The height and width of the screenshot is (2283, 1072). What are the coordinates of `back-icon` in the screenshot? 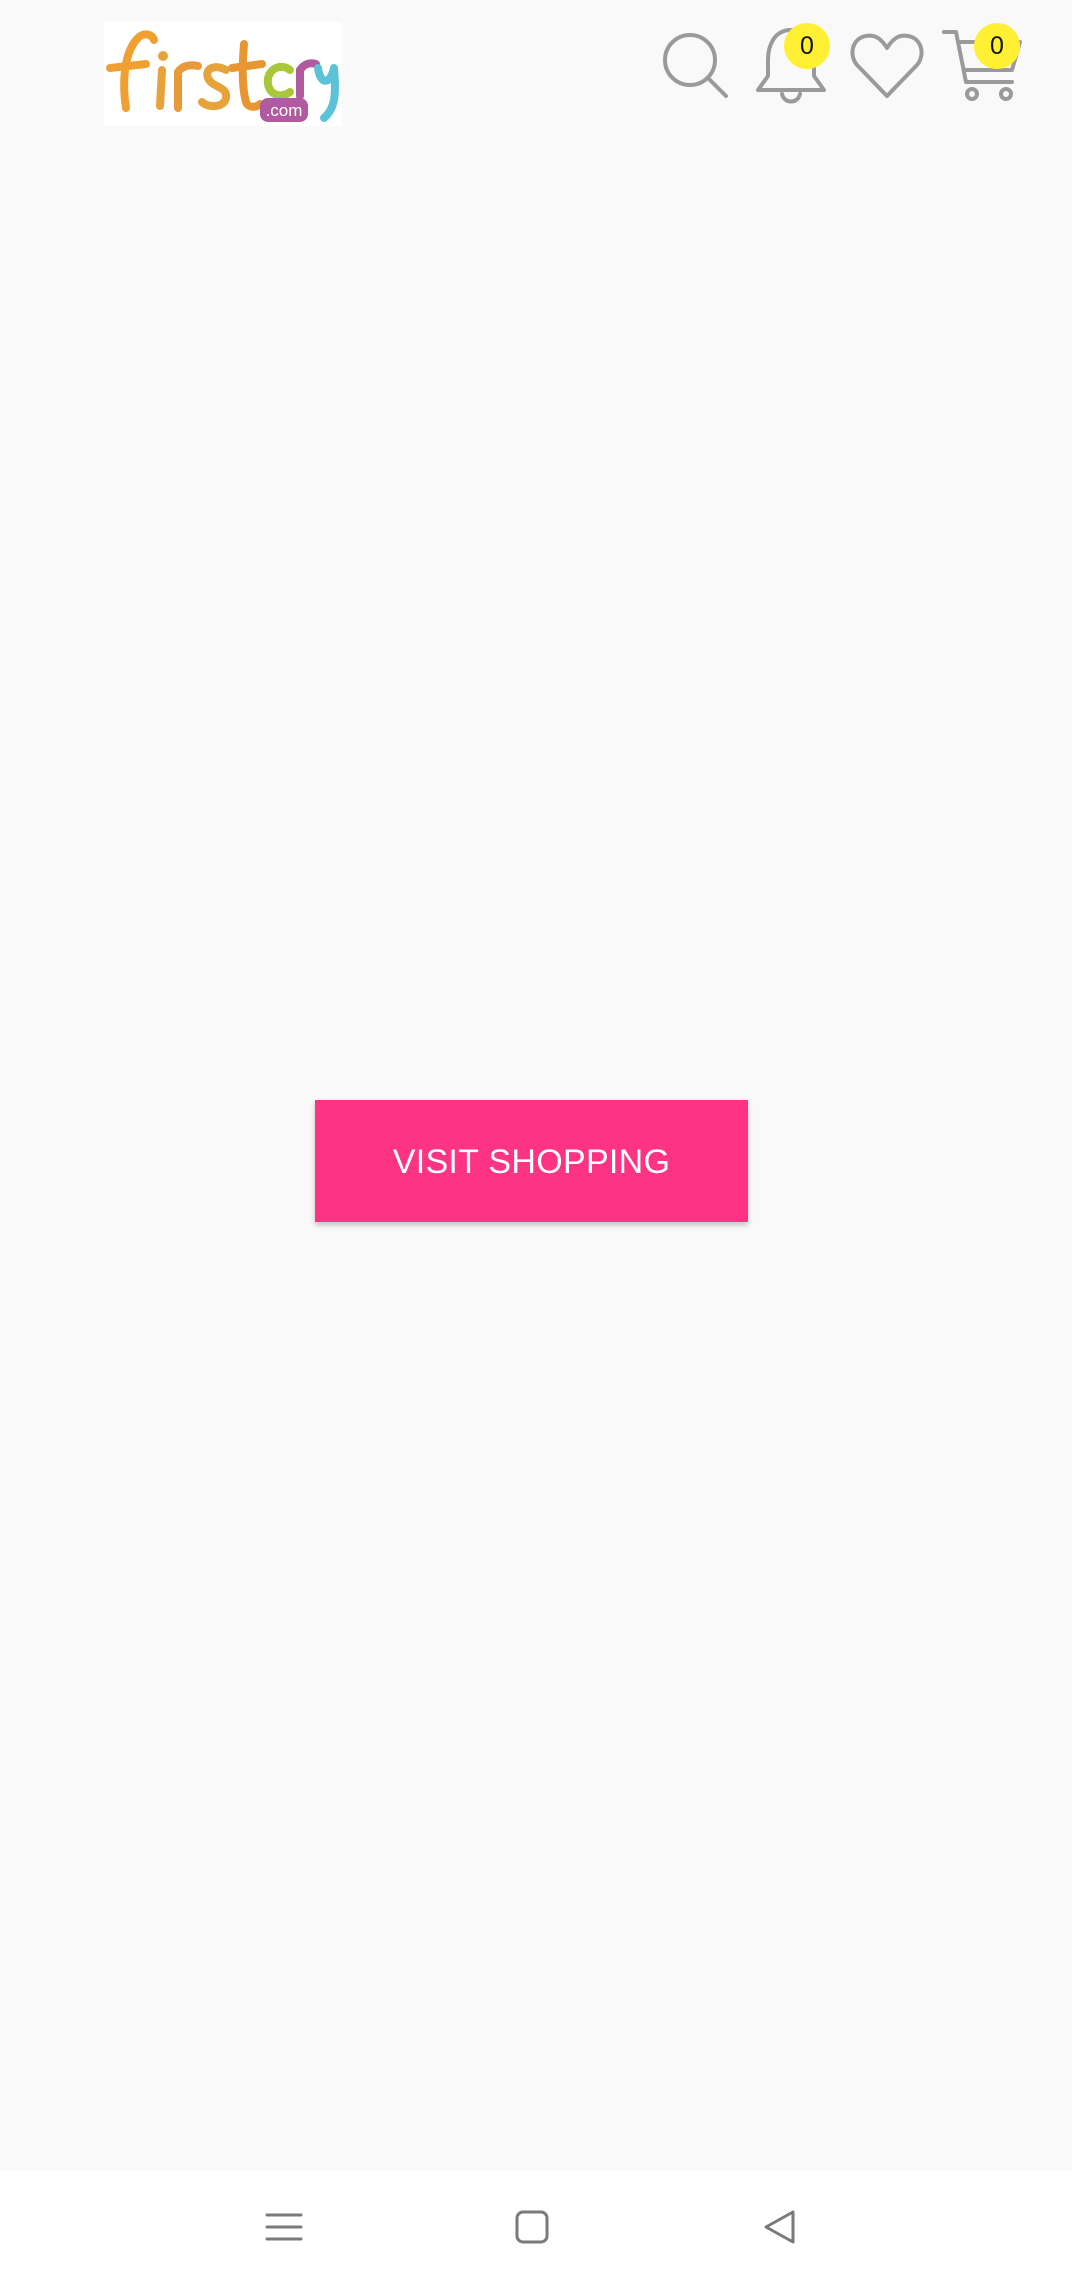 It's located at (779, 2227).